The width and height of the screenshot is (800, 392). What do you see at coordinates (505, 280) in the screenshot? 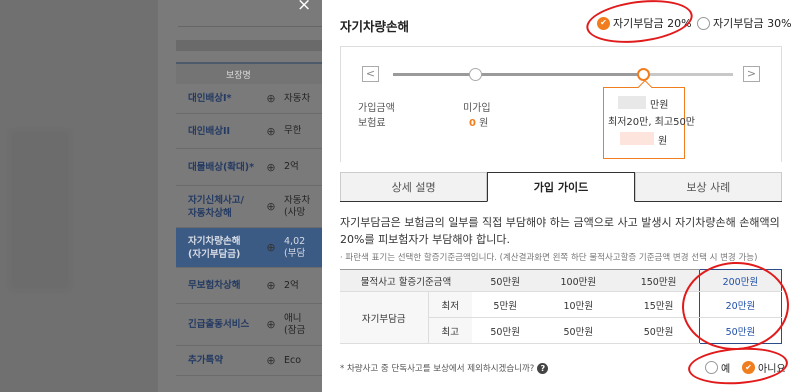
I see `table-column-header: 50만원` at bounding box center [505, 280].